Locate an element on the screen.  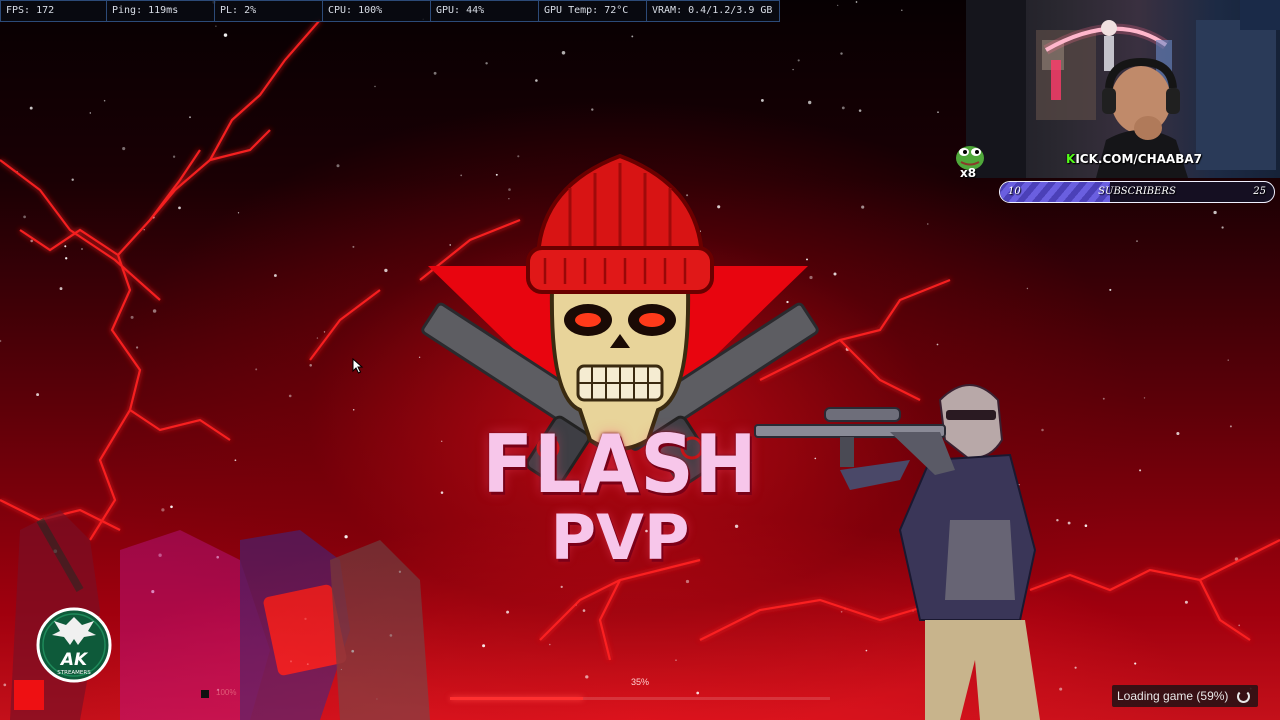
load-progress-track is located at coordinates (640, 698).